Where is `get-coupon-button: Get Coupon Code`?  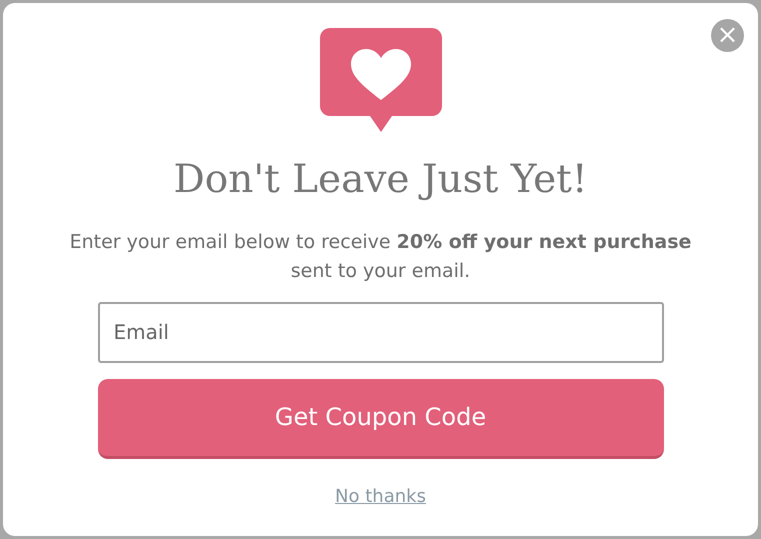 get-coupon-button: Get Coupon Code is located at coordinates (381, 418).